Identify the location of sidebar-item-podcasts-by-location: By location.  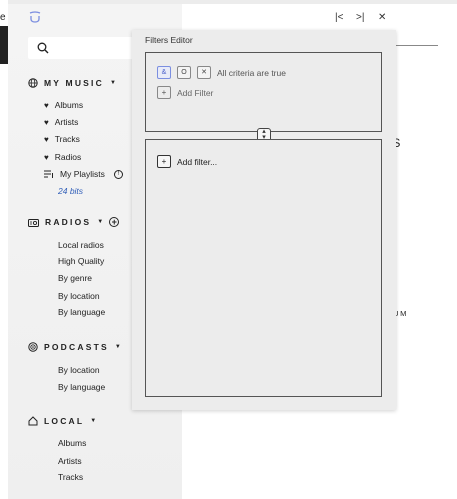
(79, 370).